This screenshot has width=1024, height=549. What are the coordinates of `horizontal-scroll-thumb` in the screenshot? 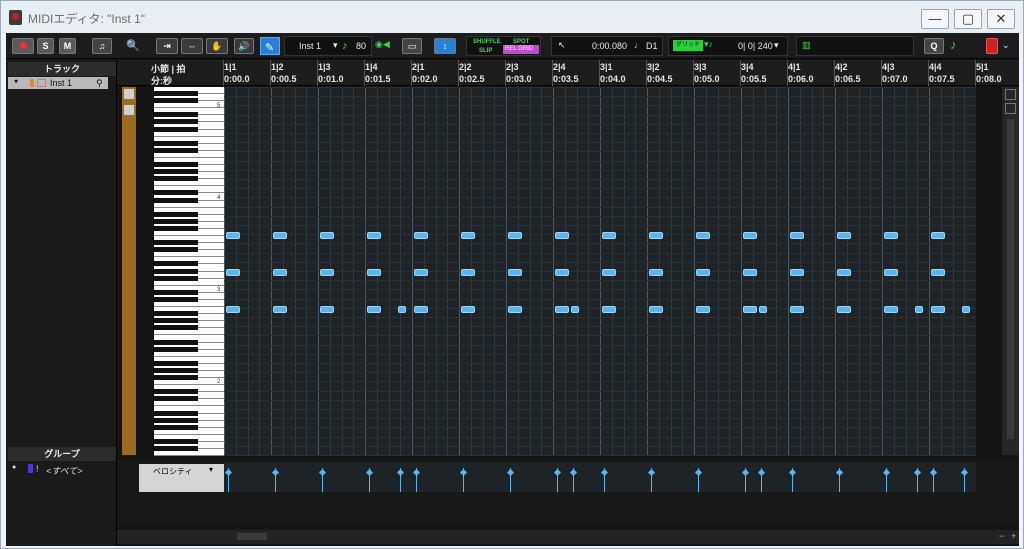 It's located at (252, 536).